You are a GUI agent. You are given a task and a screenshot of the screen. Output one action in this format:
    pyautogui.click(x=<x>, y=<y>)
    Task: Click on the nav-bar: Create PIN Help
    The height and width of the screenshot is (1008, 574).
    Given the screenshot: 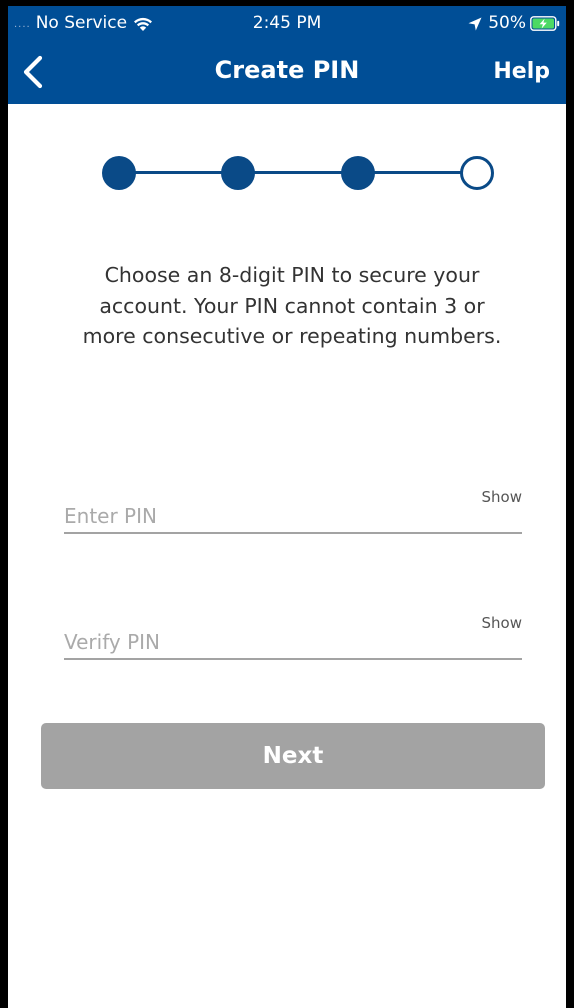 What is the action you would take?
    pyautogui.click(x=287, y=72)
    